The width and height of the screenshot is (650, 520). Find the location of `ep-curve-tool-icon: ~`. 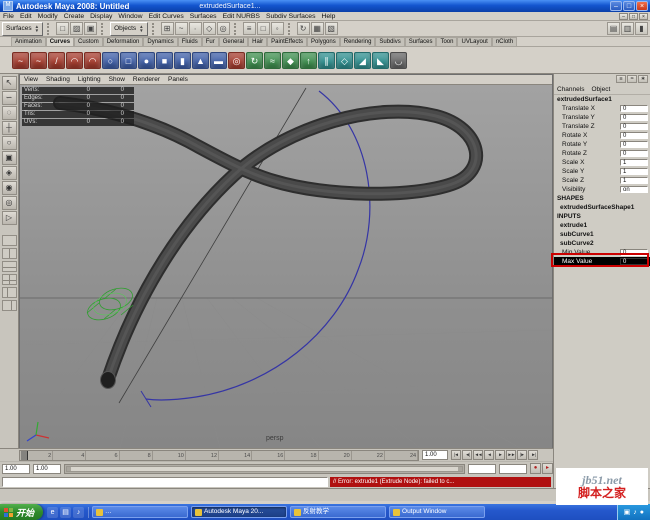

ep-curve-tool-icon: ~ is located at coordinates (38, 60).